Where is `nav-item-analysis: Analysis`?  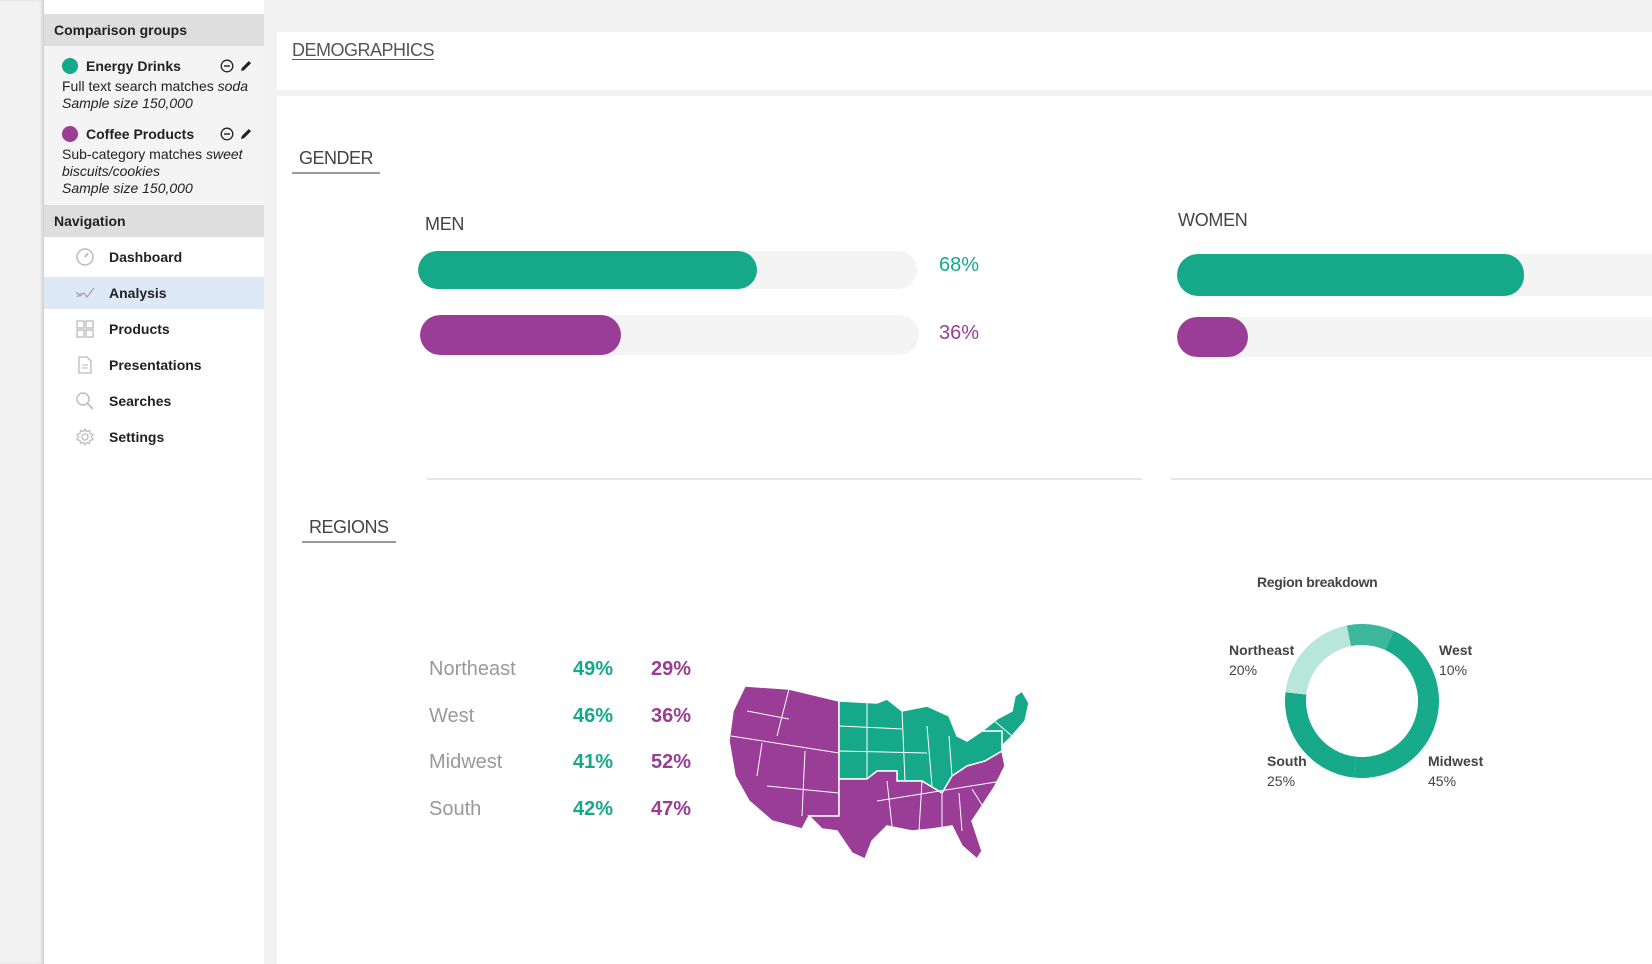
nav-item-analysis: Analysis is located at coordinates (154, 293).